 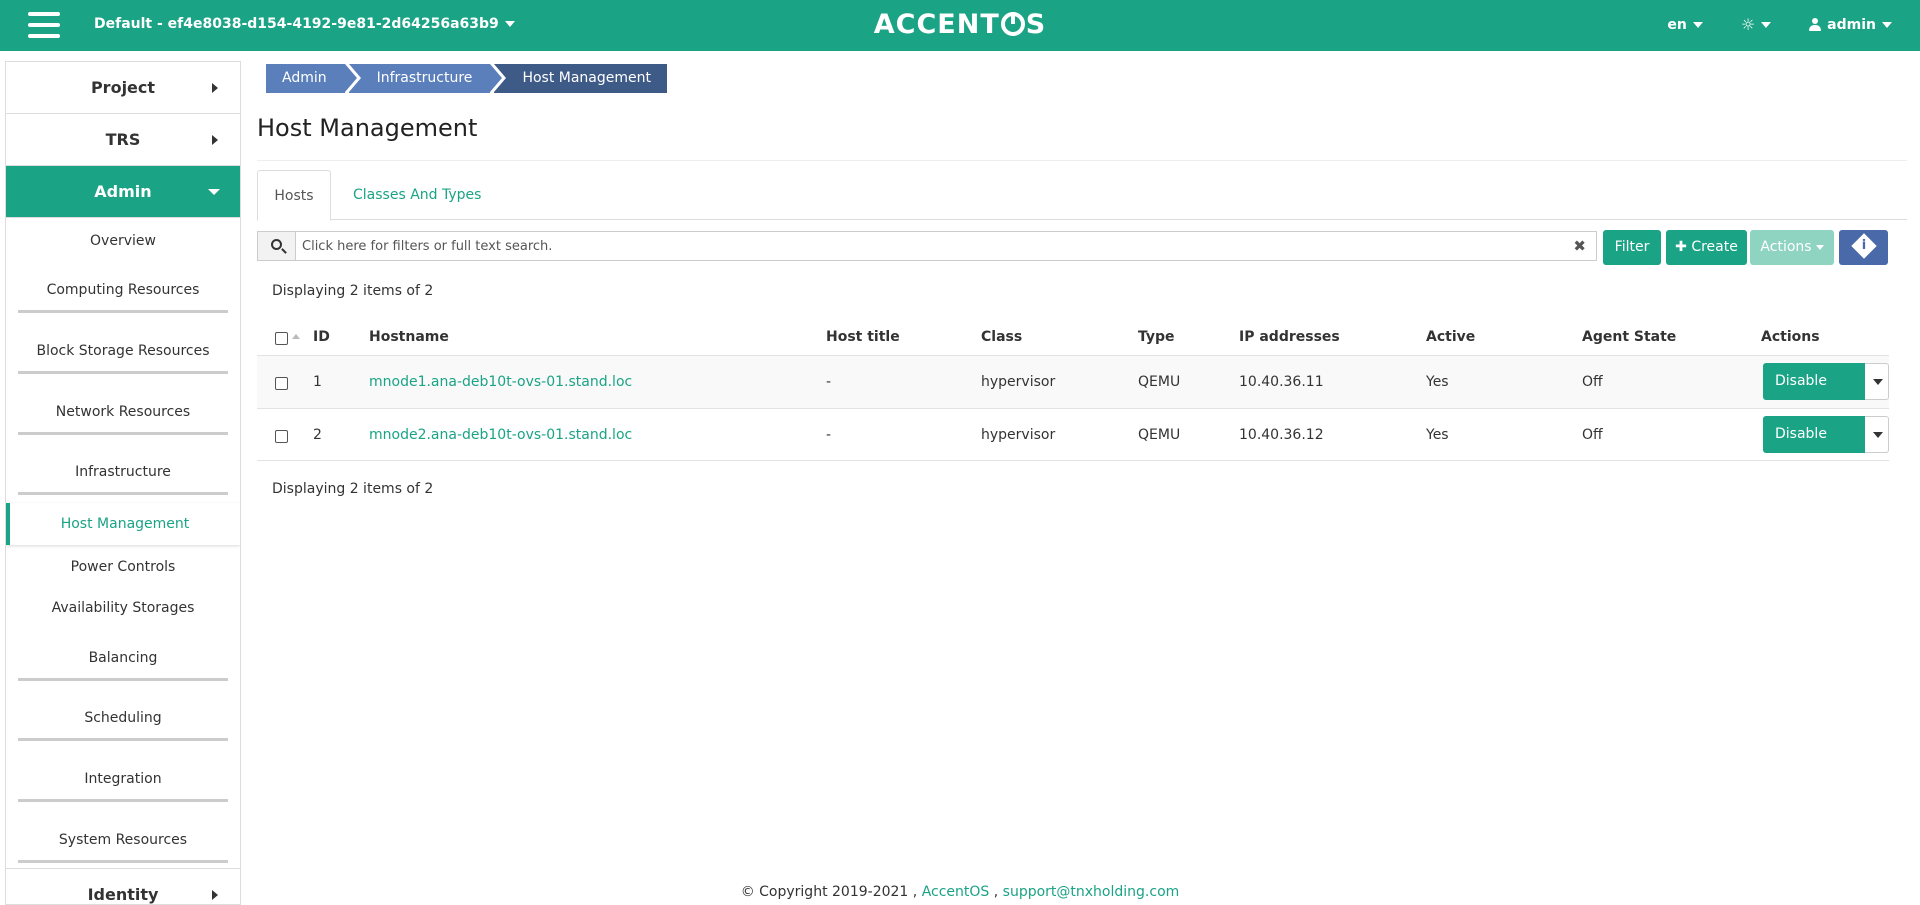 I want to click on search-input, so click(x=927, y=246).